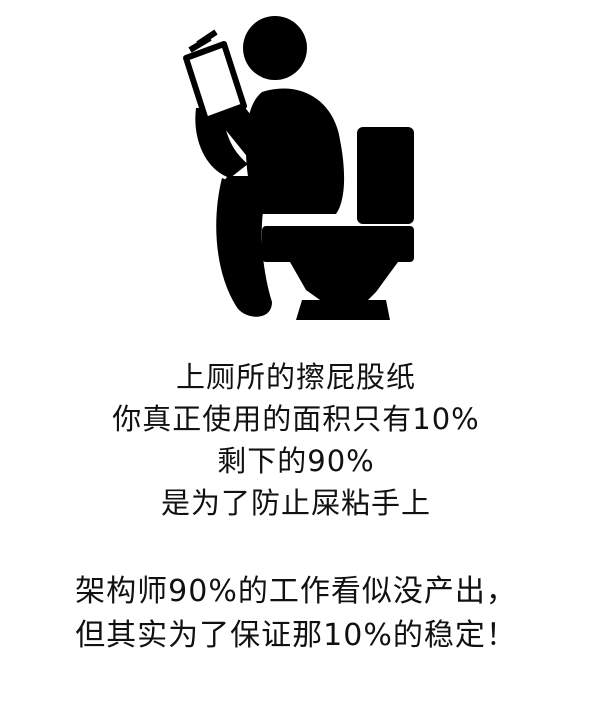  Describe the element at coordinates (295, 377) in the screenshot. I see `caption-line: 上厕所的擦屁股纸` at that location.